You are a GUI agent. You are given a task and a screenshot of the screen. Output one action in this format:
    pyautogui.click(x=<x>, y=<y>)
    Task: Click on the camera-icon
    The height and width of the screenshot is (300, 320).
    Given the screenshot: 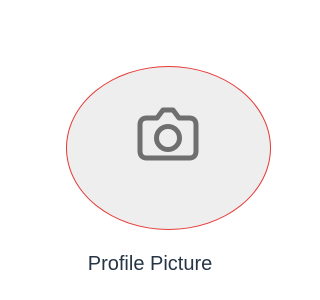 What is the action you would take?
    pyautogui.click(x=168, y=134)
    